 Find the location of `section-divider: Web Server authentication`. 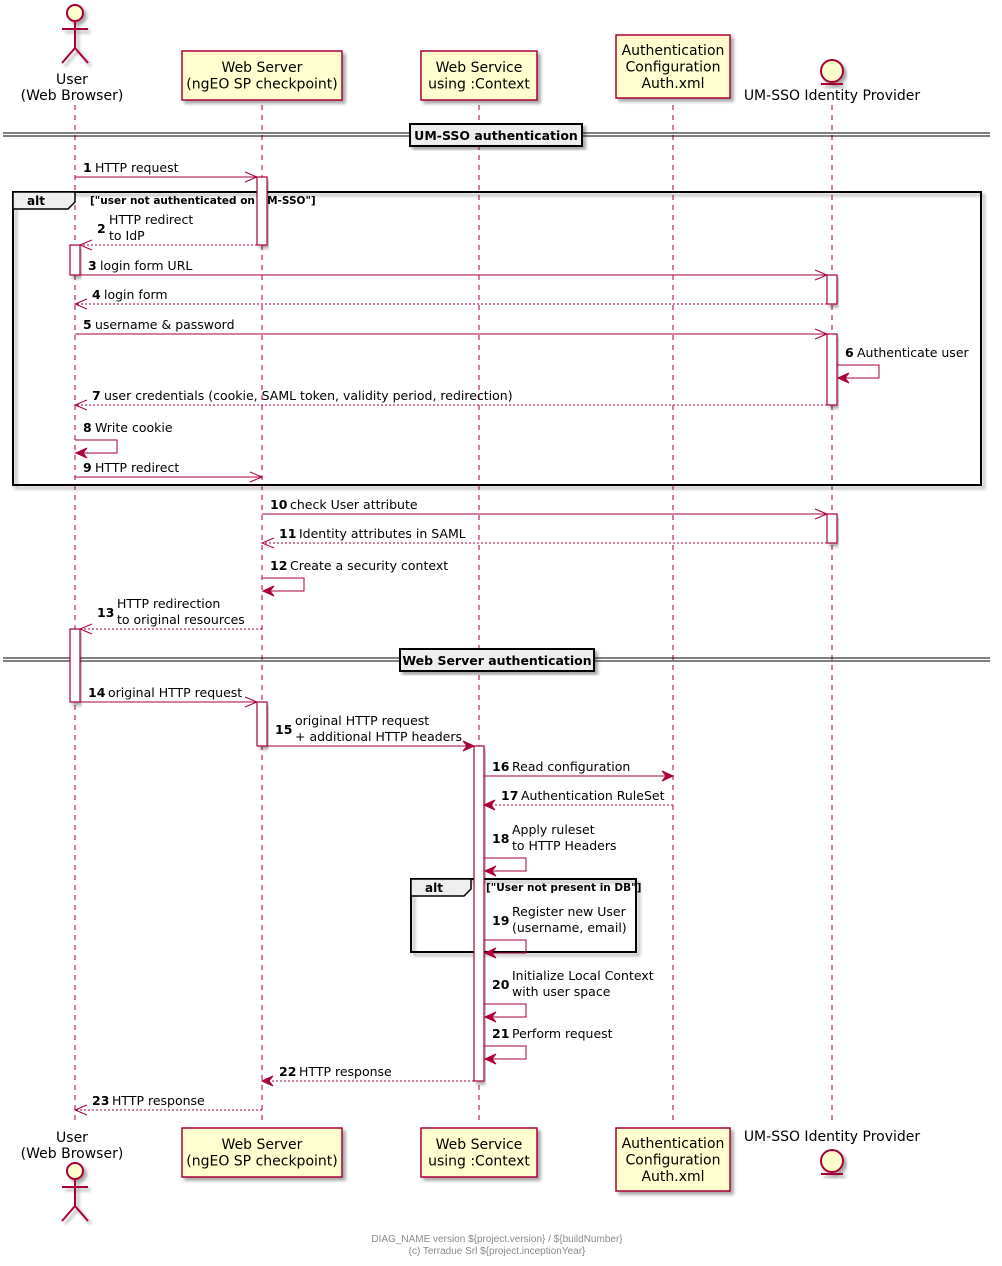

section-divider: Web Server authentication is located at coordinates (496, 660).